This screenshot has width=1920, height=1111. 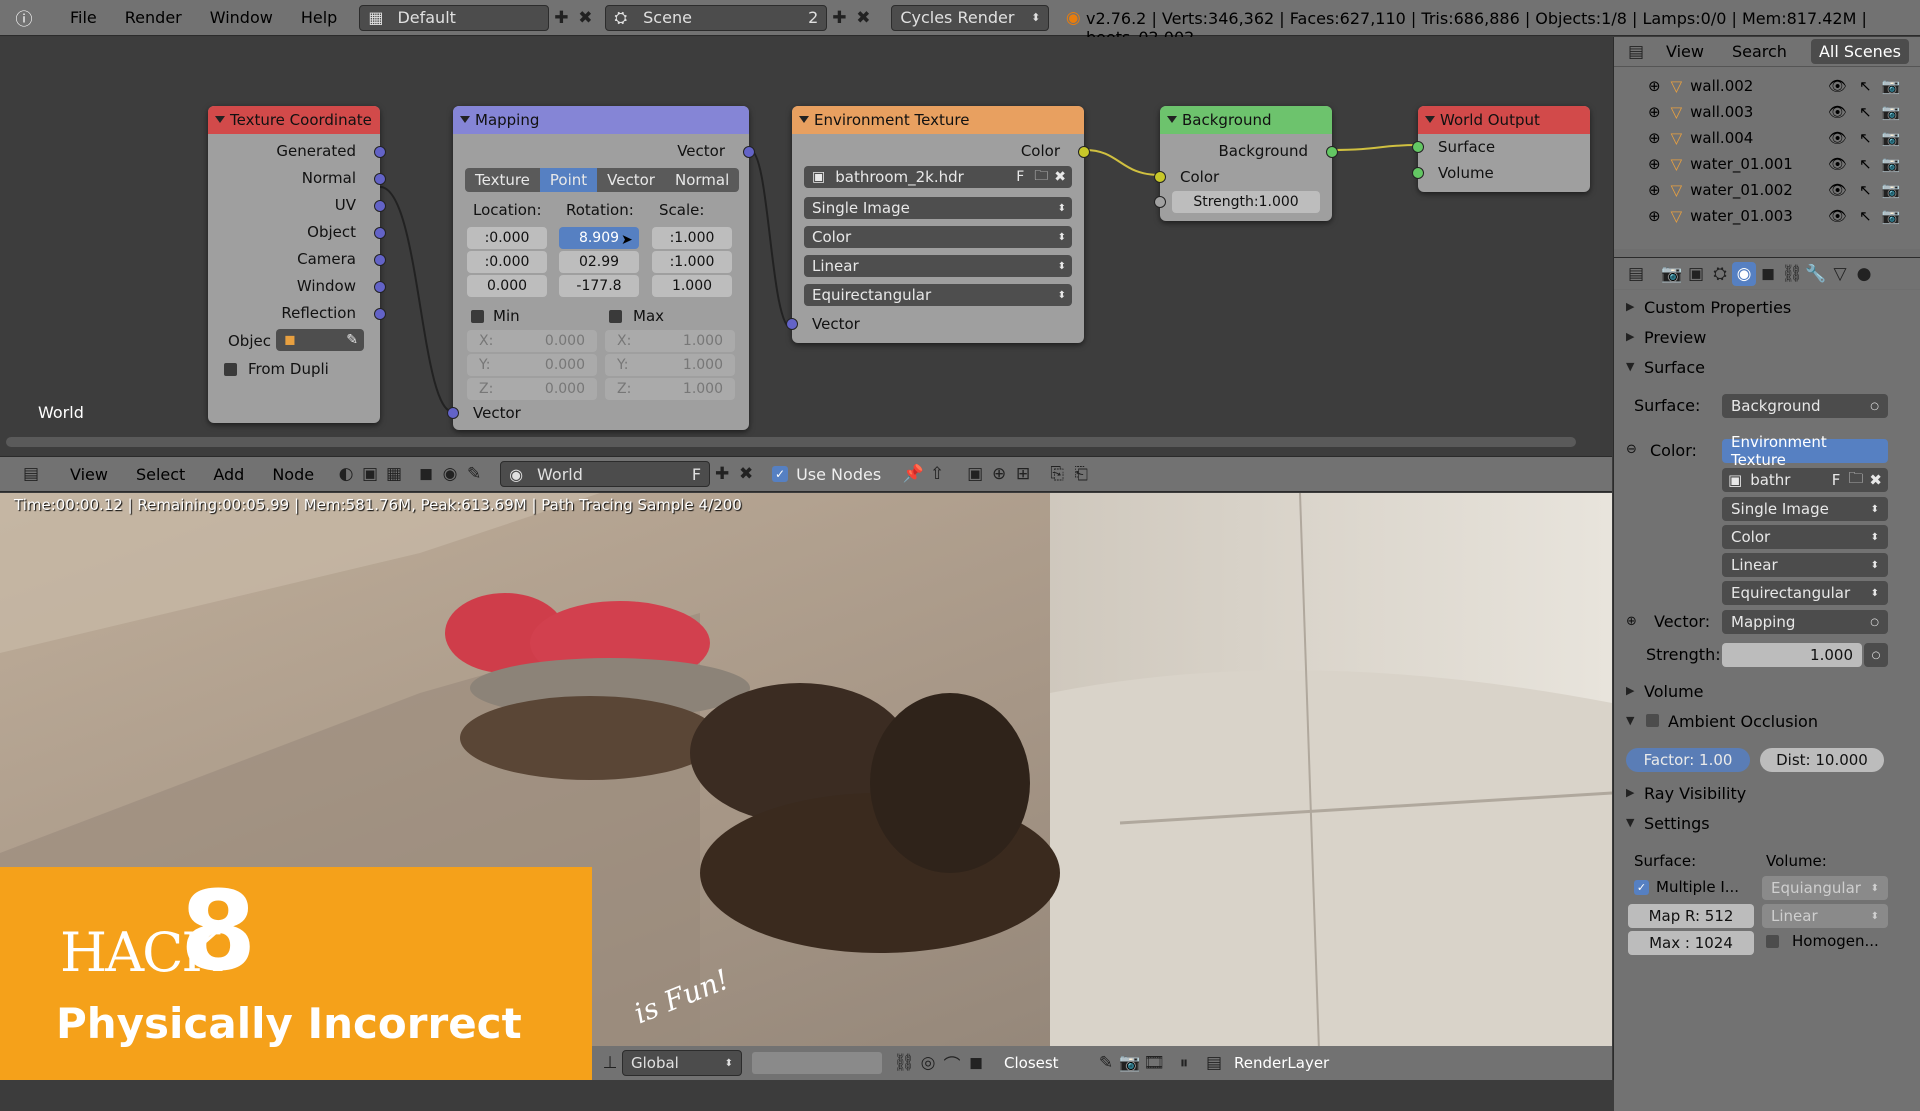 I want to click on snap-target-icon: ⊞, so click(x=1023, y=474).